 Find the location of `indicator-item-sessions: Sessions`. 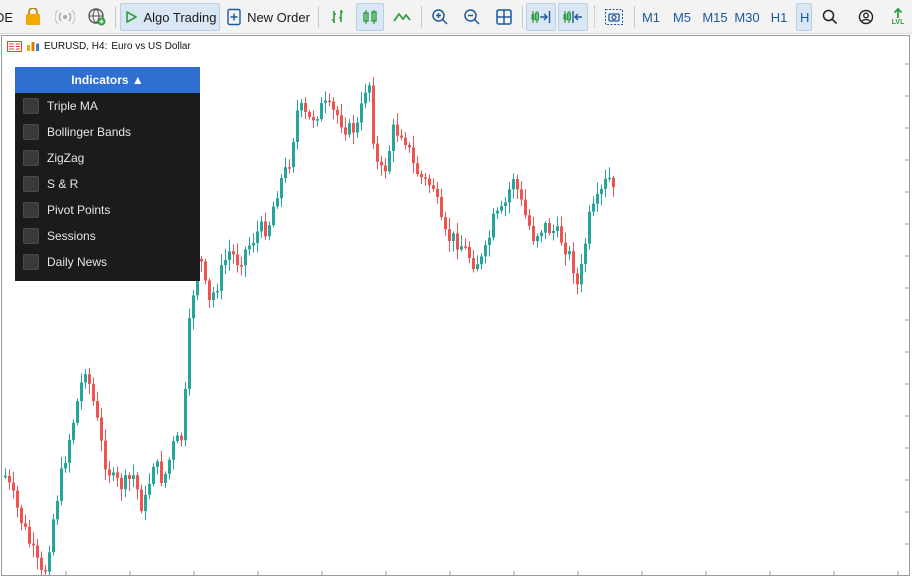

indicator-item-sessions: Sessions is located at coordinates (107, 236).